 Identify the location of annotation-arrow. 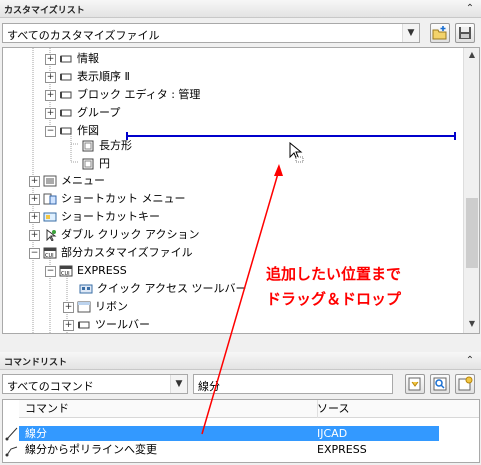
(242, 299).